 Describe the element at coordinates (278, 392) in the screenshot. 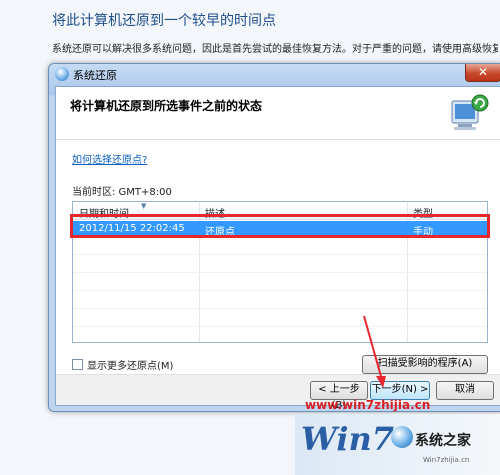

I see `button-bar: < 上一步(B) 下一步(N) > 取消` at that location.